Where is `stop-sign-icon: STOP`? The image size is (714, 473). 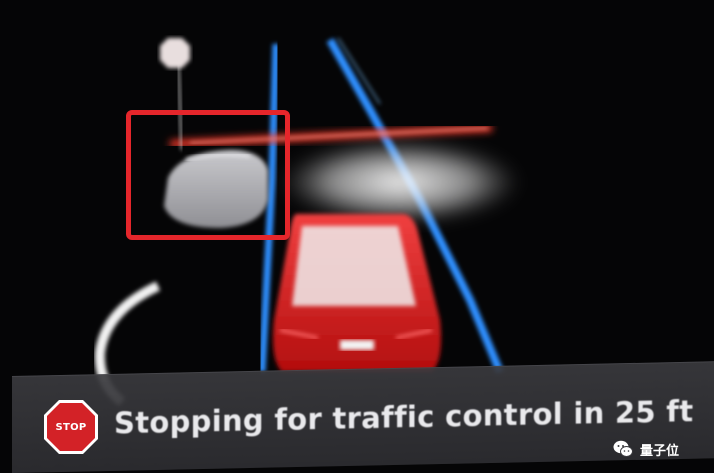
stop-sign-icon: STOP is located at coordinates (71, 427).